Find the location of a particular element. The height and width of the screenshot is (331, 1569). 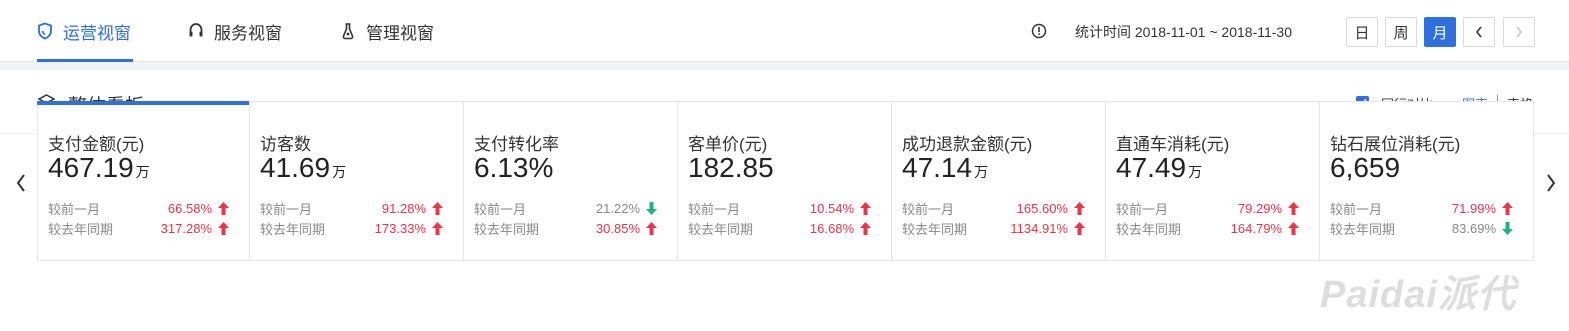

shield-icon is located at coordinates (45, 31).